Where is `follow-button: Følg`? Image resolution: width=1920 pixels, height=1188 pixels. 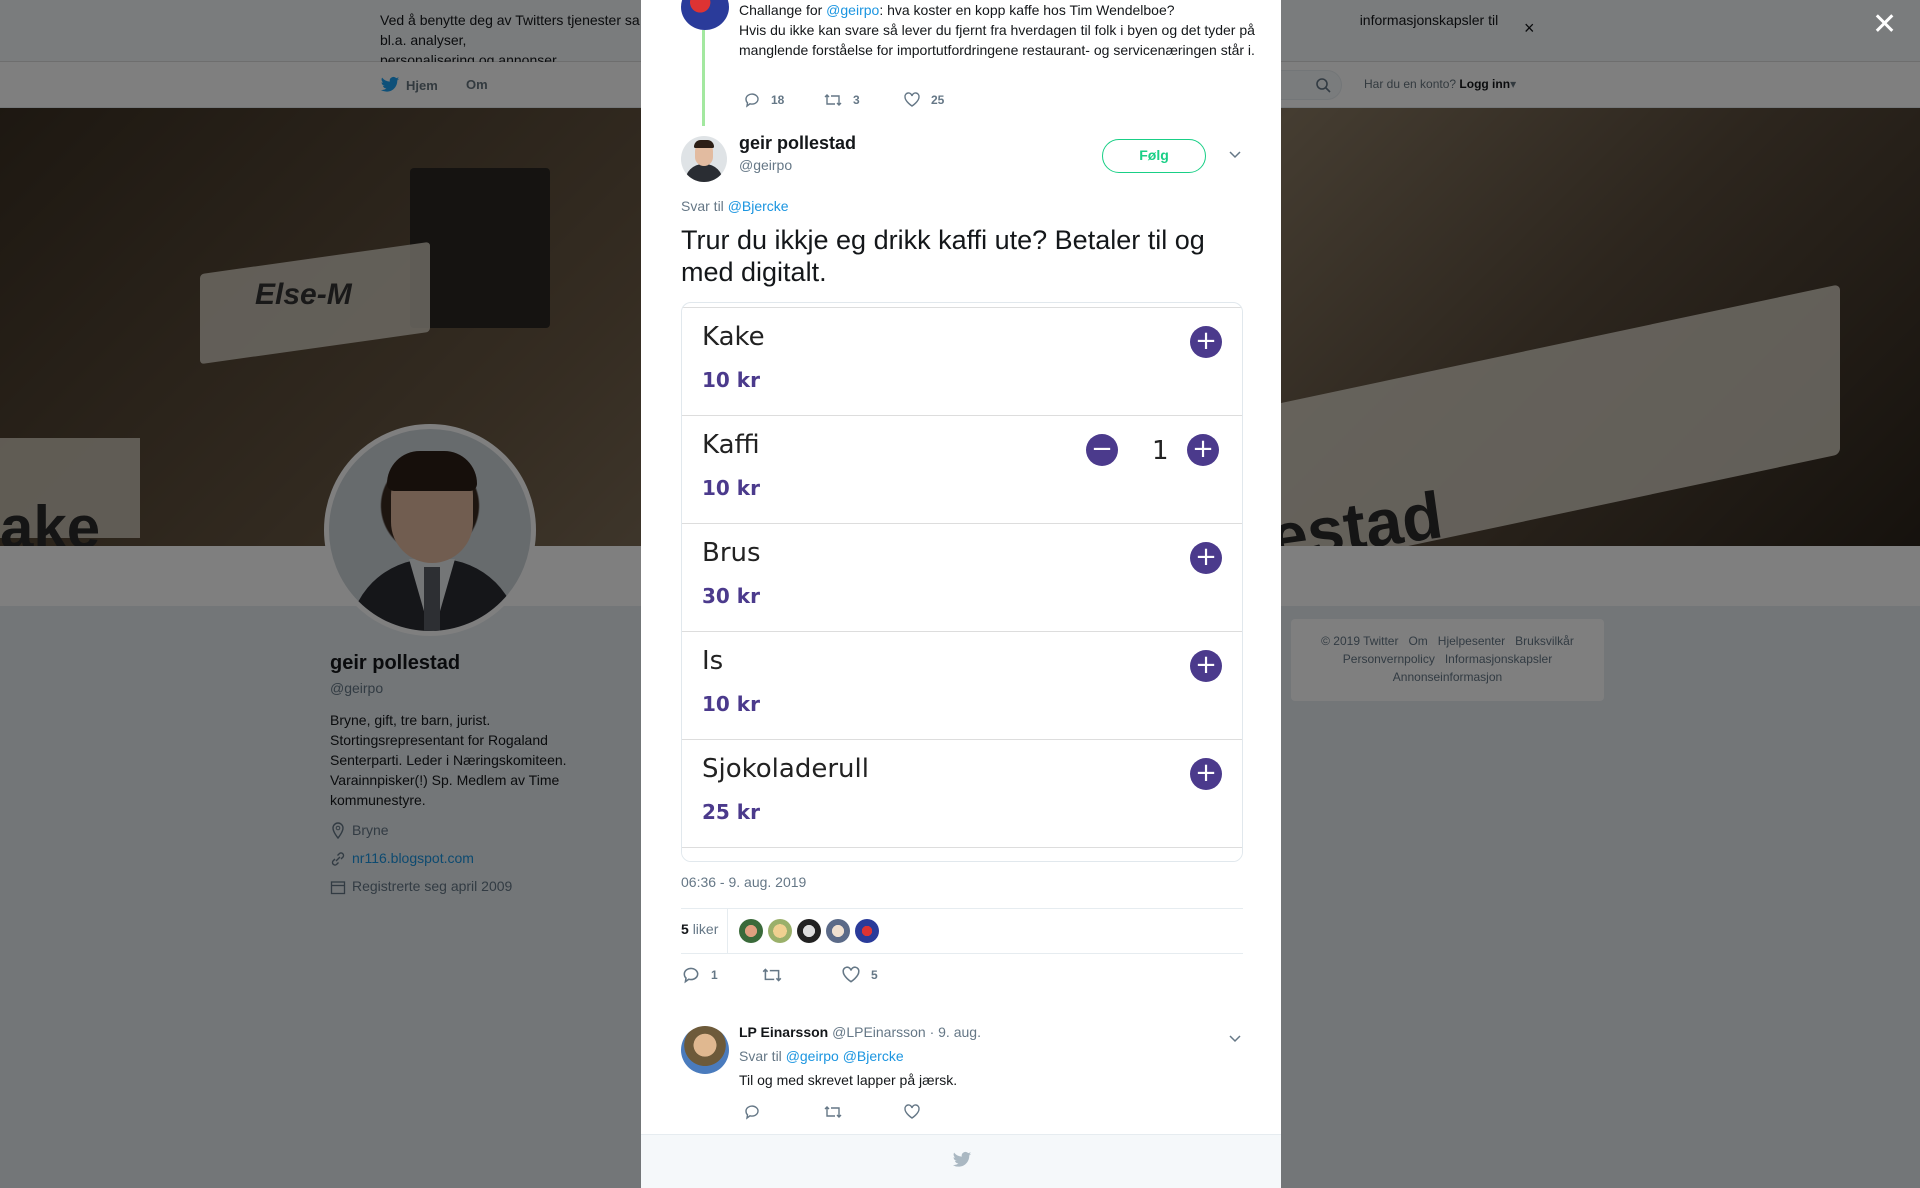 follow-button: Følg is located at coordinates (1154, 156).